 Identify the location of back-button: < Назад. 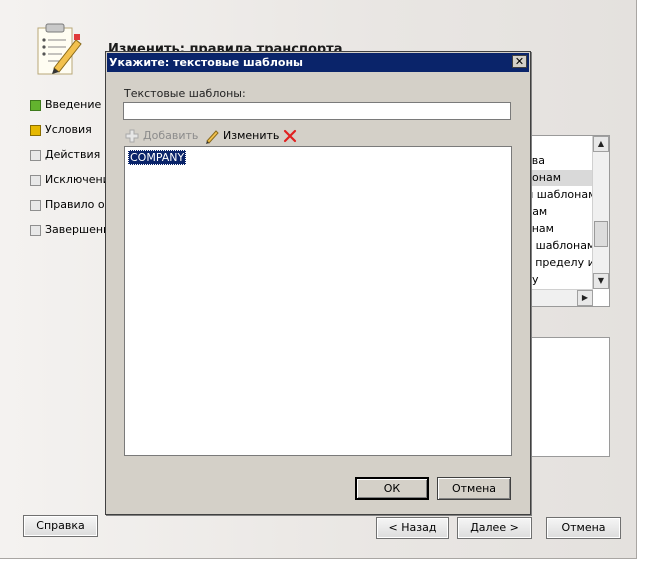
(412, 528).